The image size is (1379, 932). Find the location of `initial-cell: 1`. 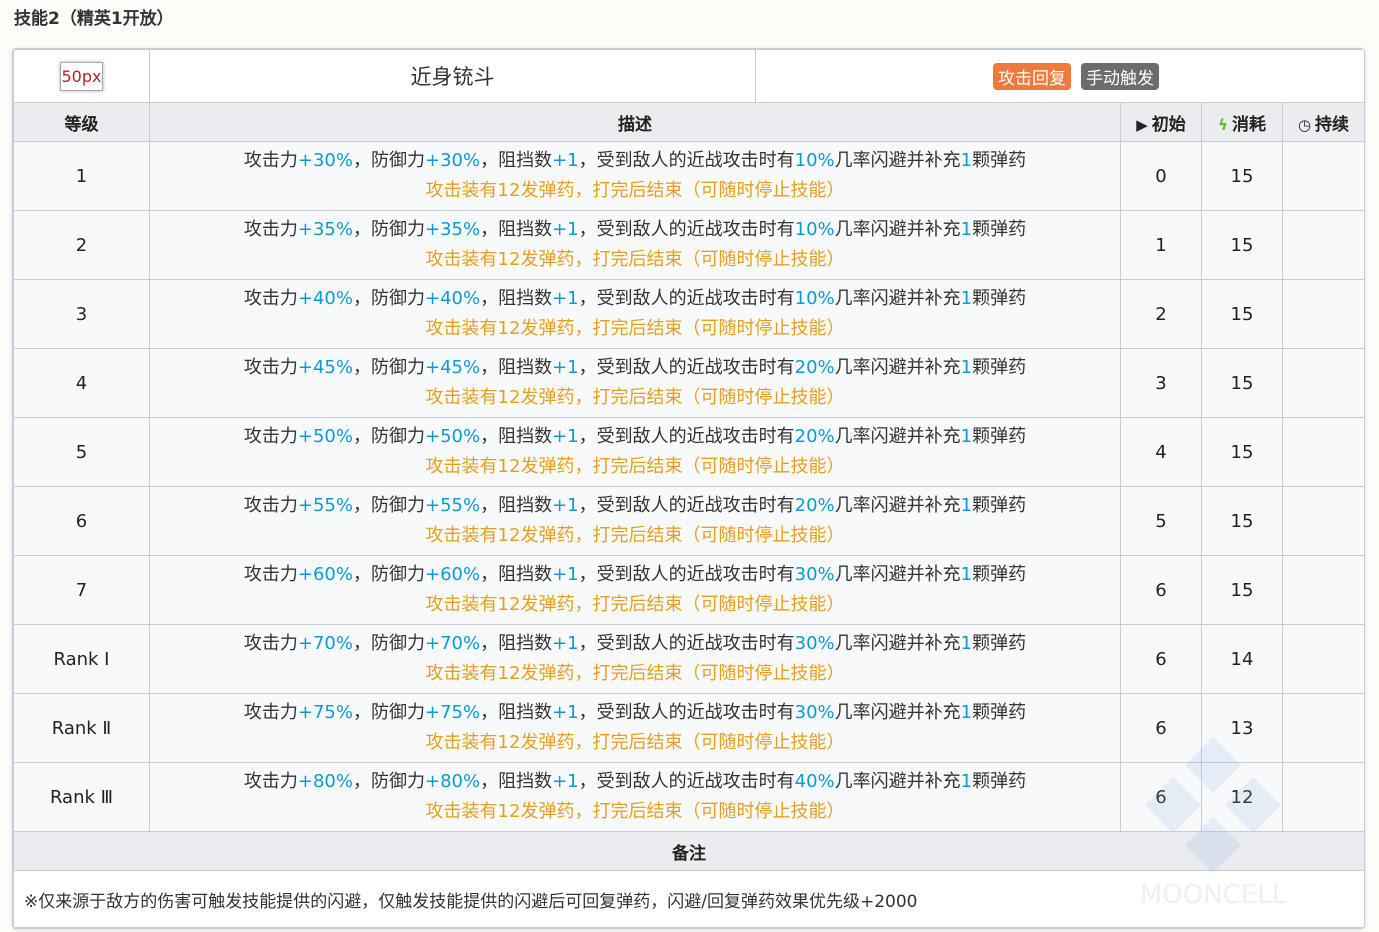

initial-cell: 1 is located at coordinates (1161, 245).